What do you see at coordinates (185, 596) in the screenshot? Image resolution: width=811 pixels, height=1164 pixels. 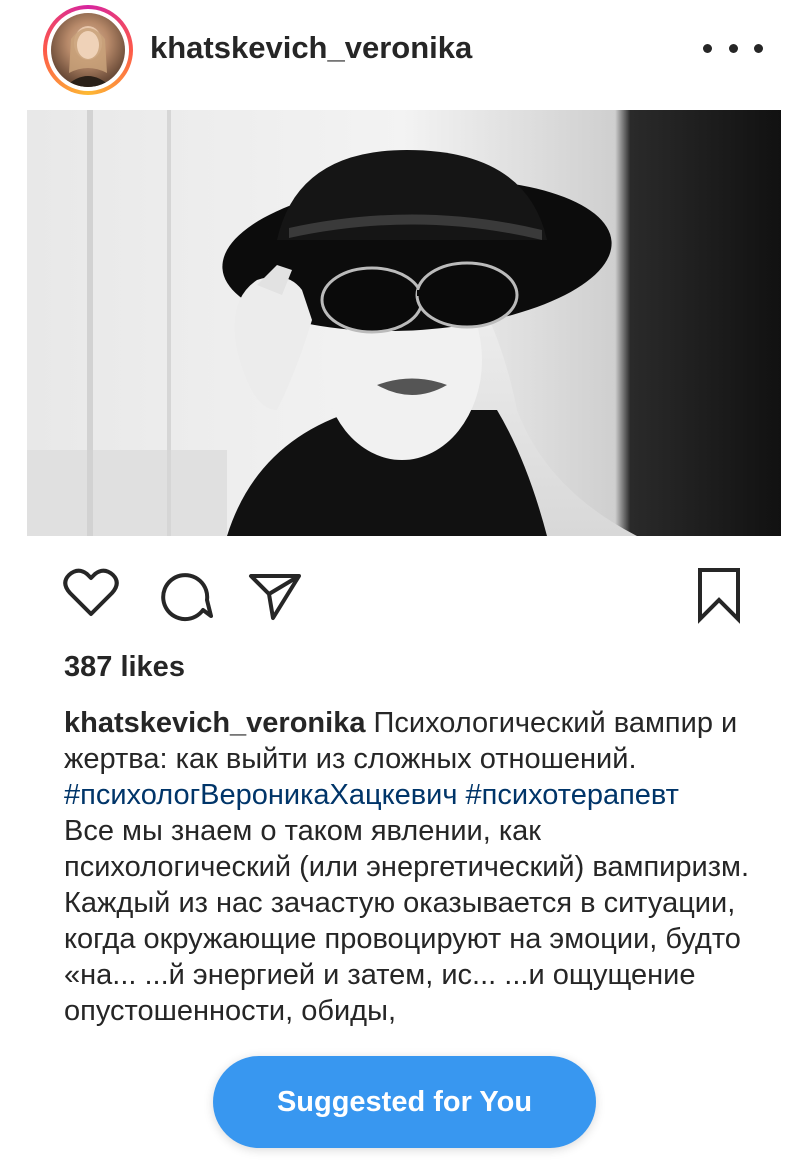 I see `comment-icon` at bounding box center [185, 596].